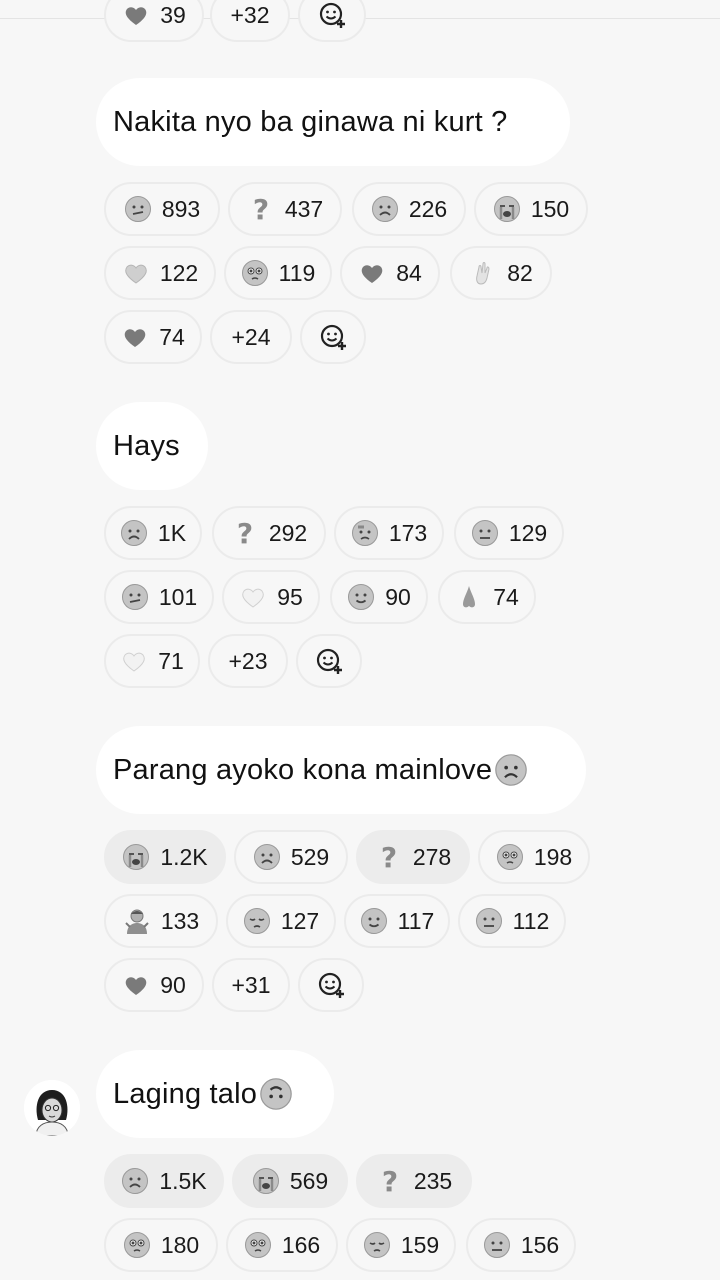 The image size is (720, 1280). What do you see at coordinates (432, 856) in the screenshot?
I see `reaction-count: 278` at bounding box center [432, 856].